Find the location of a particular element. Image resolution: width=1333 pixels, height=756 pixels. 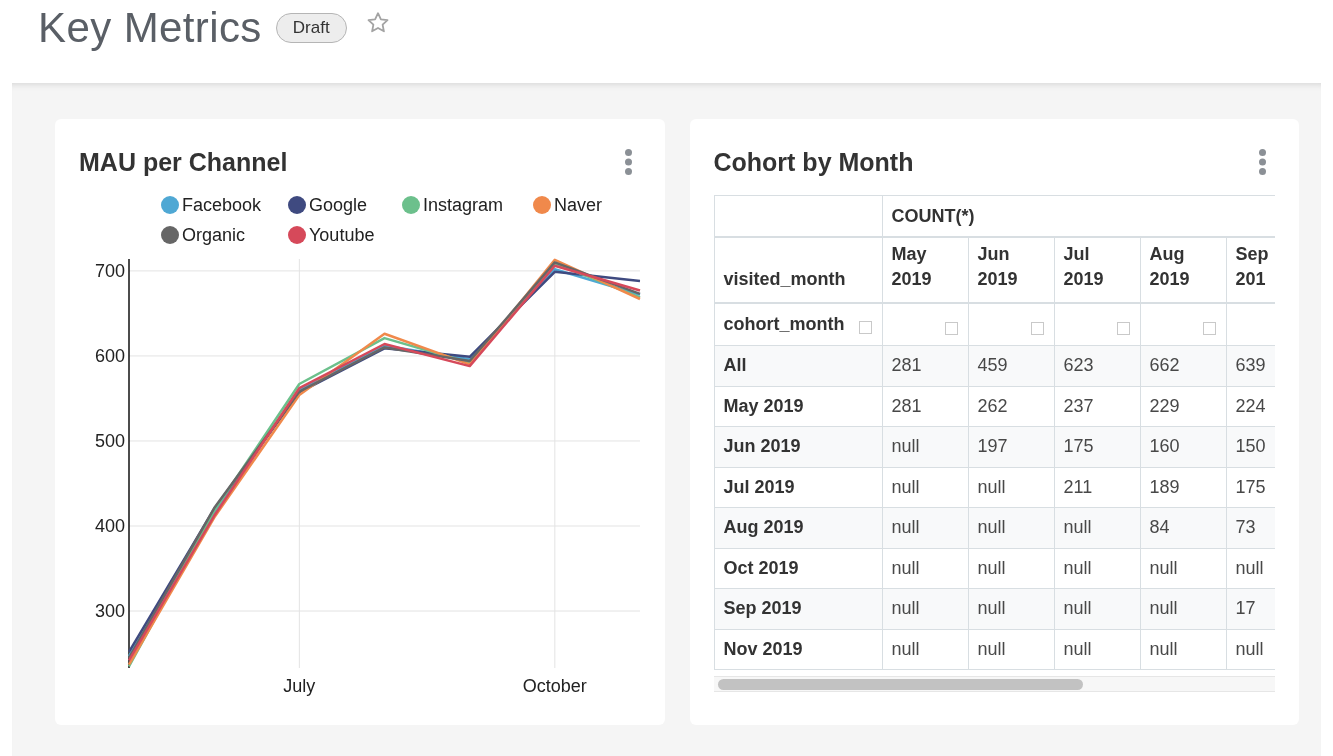

legend-item: Youtube is located at coordinates (331, 235).